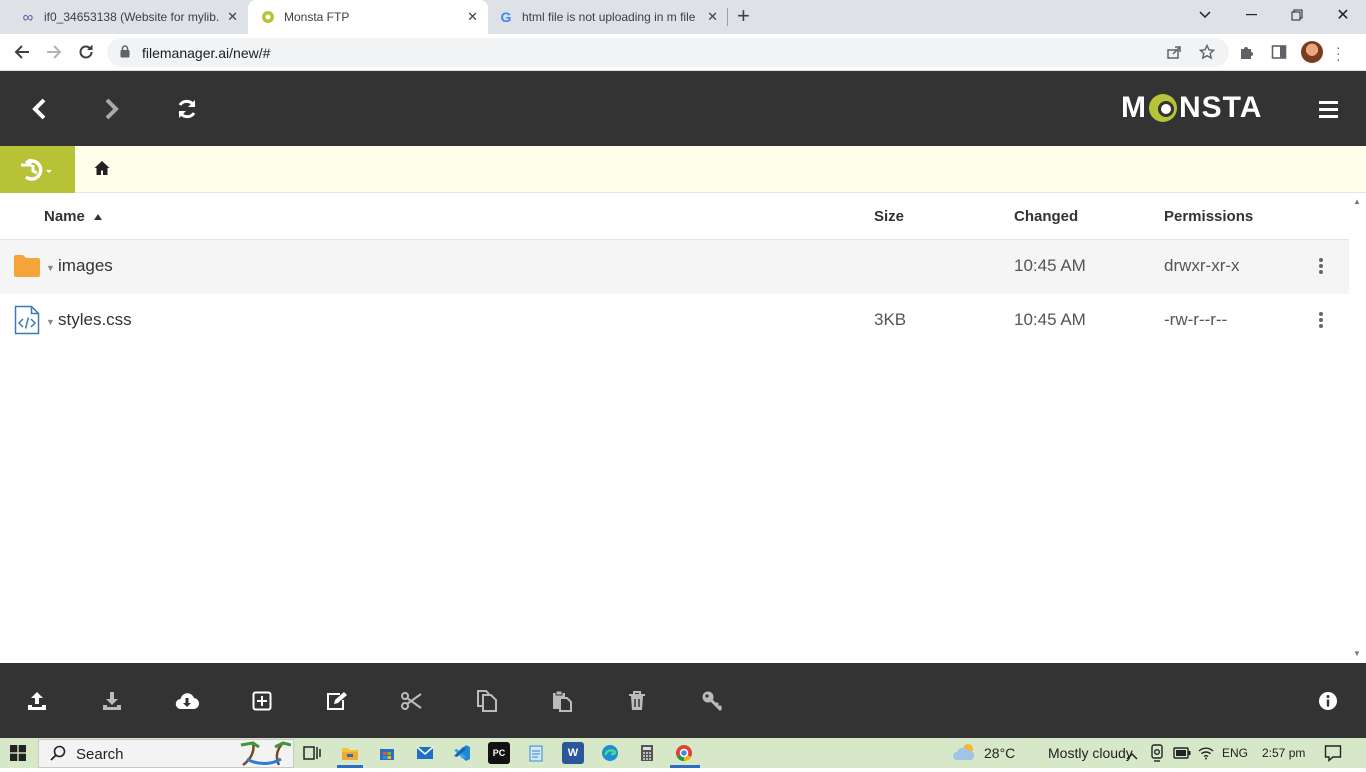 This screenshot has width=1366, height=772. What do you see at coordinates (1283, 753) in the screenshot?
I see `clock-time: 2:57 pm` at bounding box center [1283, 753].